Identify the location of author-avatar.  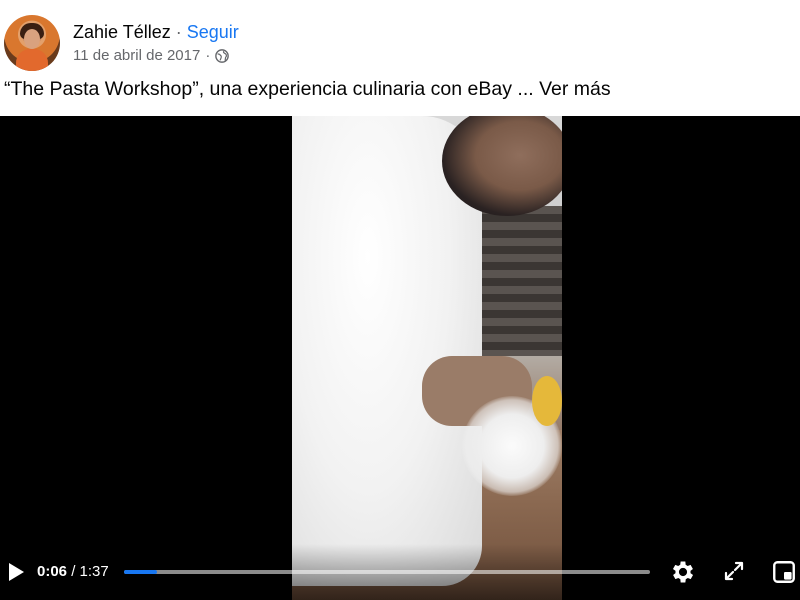
(32, 43).